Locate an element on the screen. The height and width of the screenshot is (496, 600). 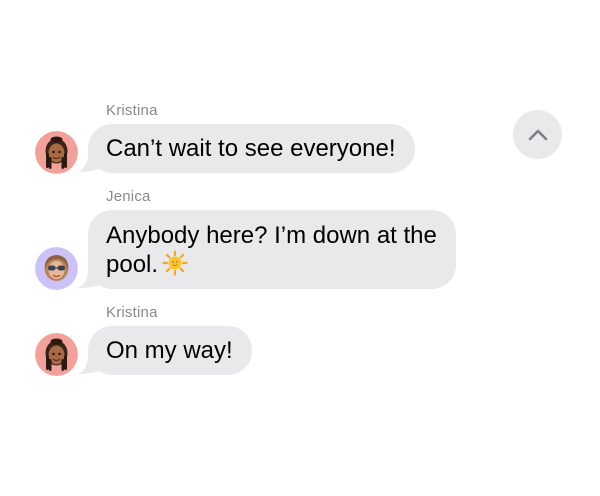
scroll-up-button is located at coordinates (537, 134).